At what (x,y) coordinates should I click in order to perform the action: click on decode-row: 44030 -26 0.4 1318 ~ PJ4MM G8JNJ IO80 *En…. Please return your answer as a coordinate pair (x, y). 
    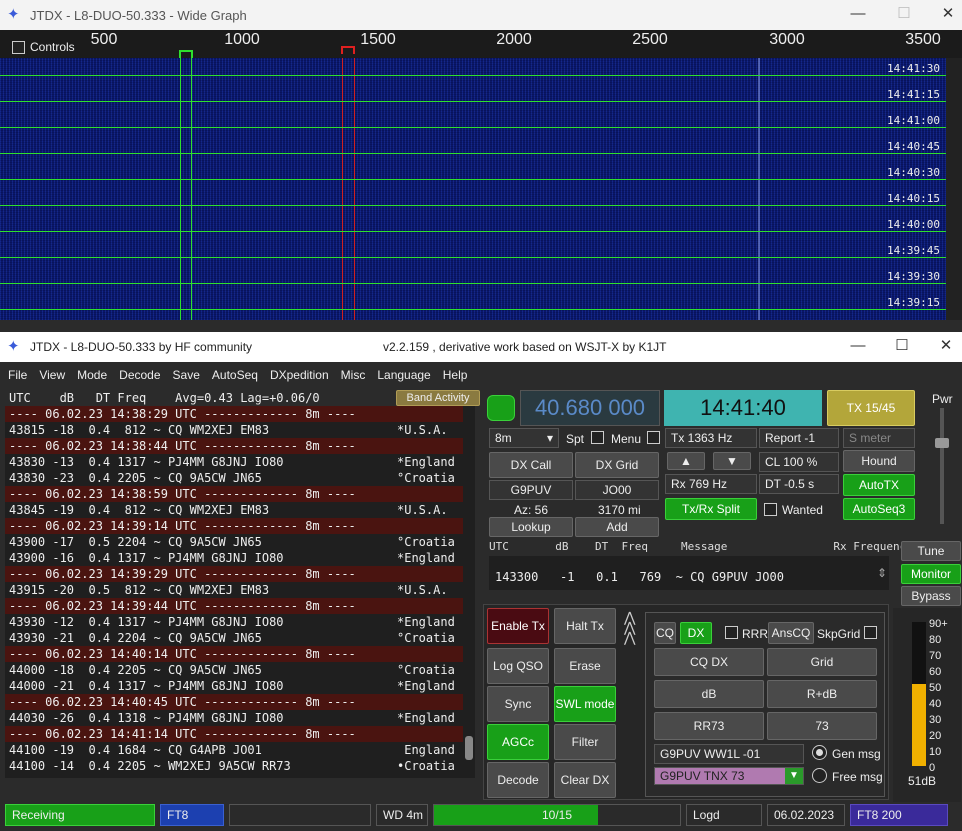
    Looking at the image, I should click on (234, 718).